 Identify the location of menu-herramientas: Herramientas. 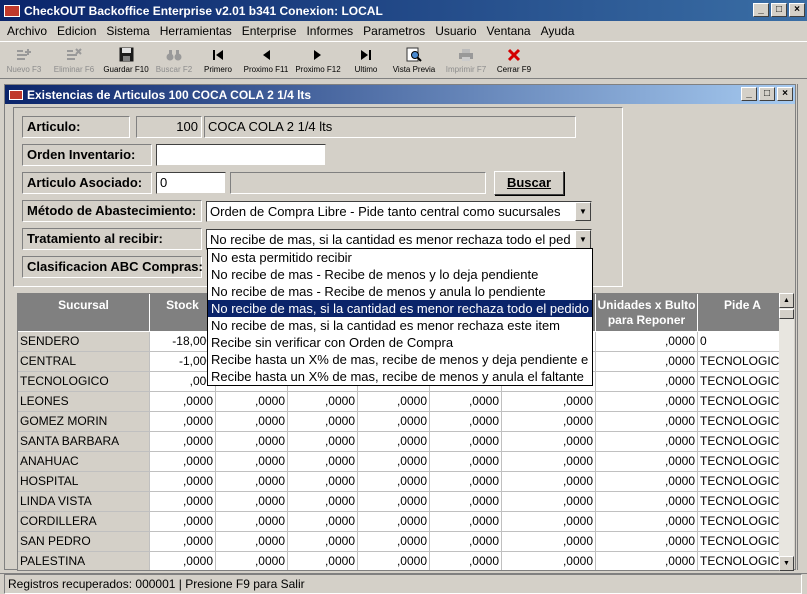
(196, 31).